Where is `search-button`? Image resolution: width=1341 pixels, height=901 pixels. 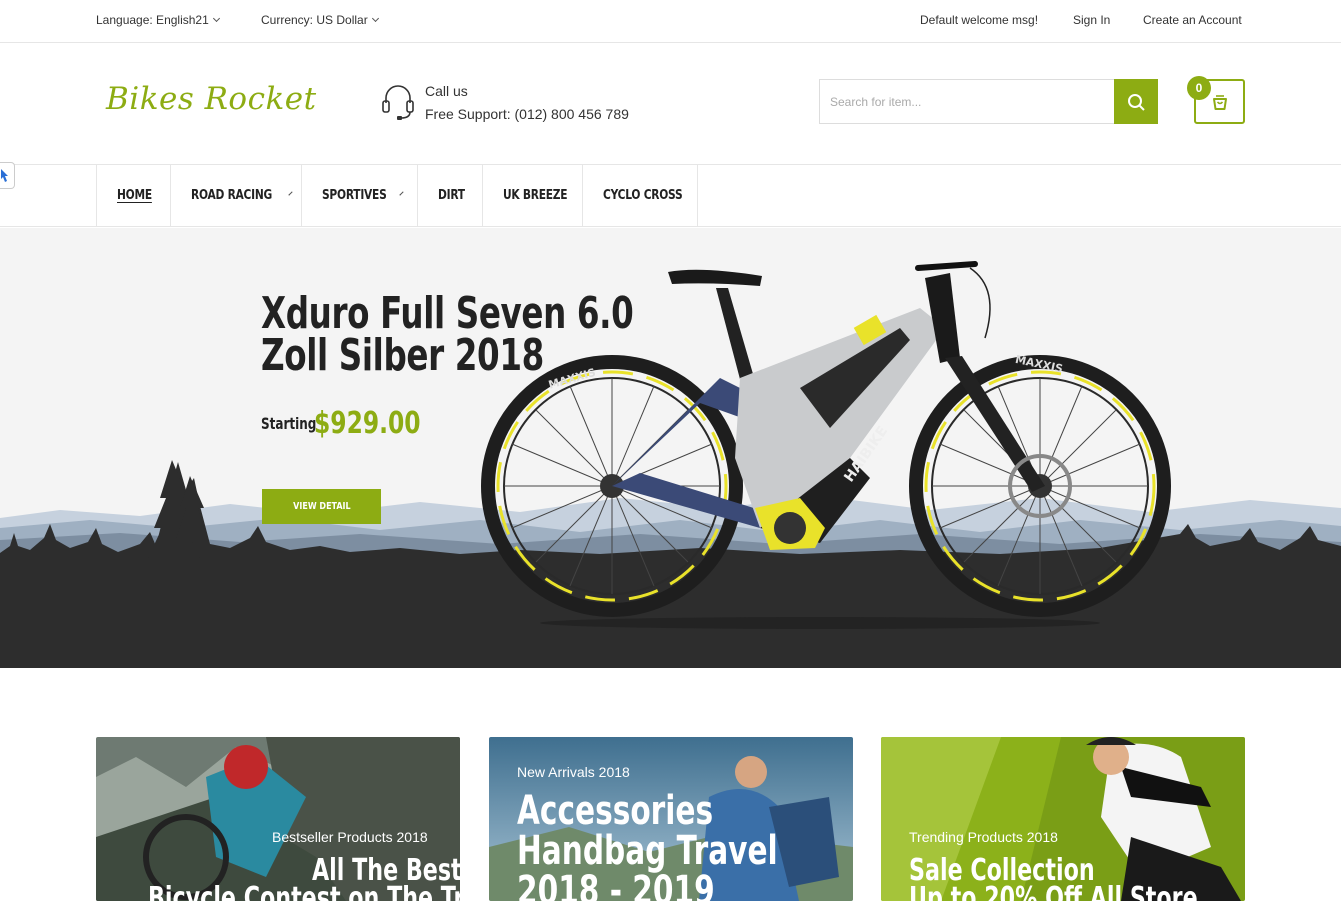 search-button is located at coordinates (1136, 101).